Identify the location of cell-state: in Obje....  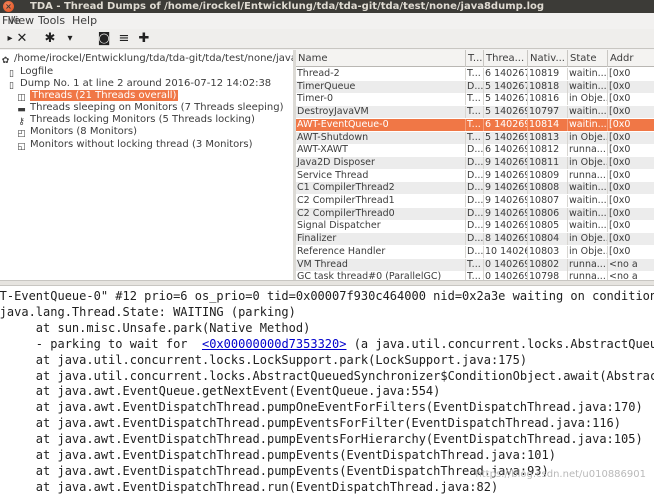
(588, 137).